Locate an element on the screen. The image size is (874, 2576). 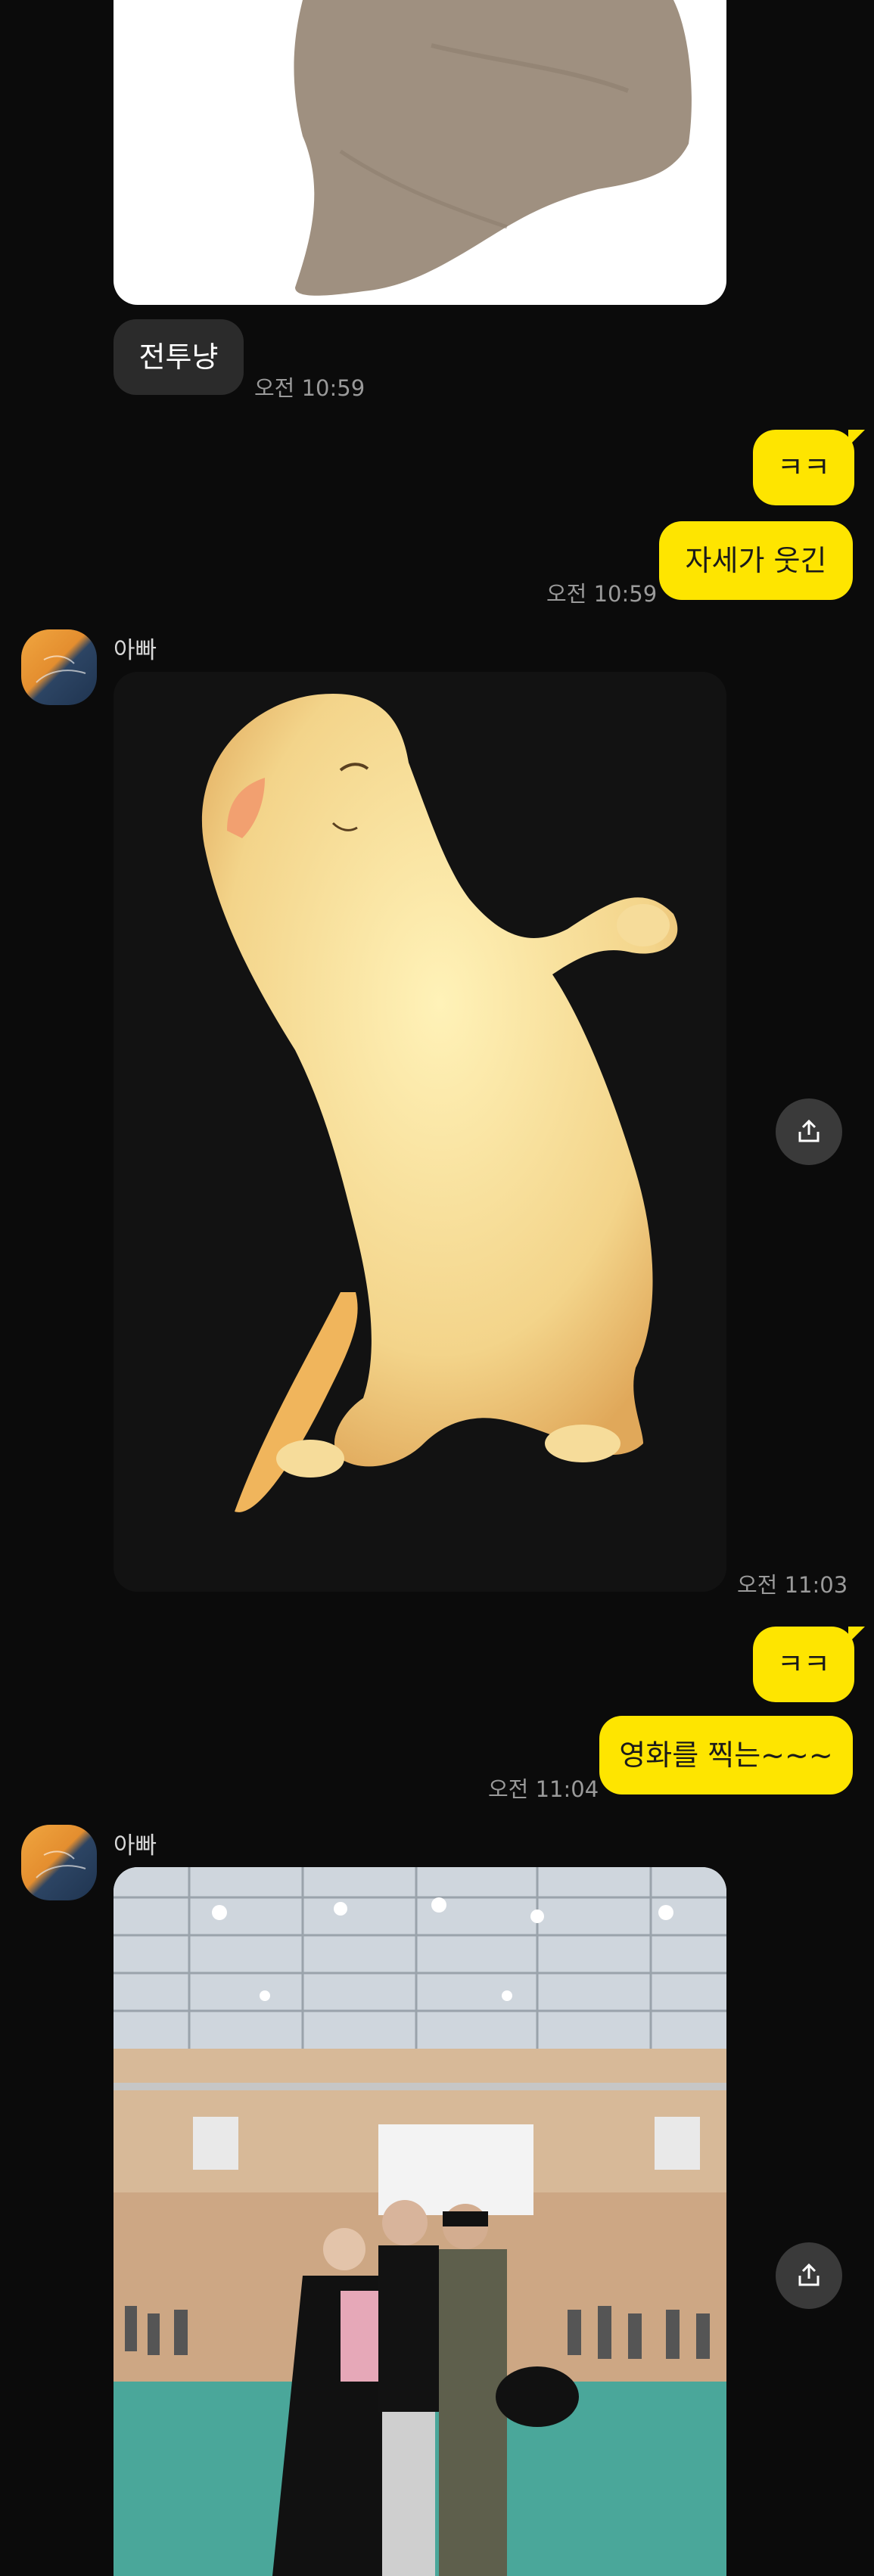
message-text: 자세가 웃긴 is located at coordinates (756, 560).